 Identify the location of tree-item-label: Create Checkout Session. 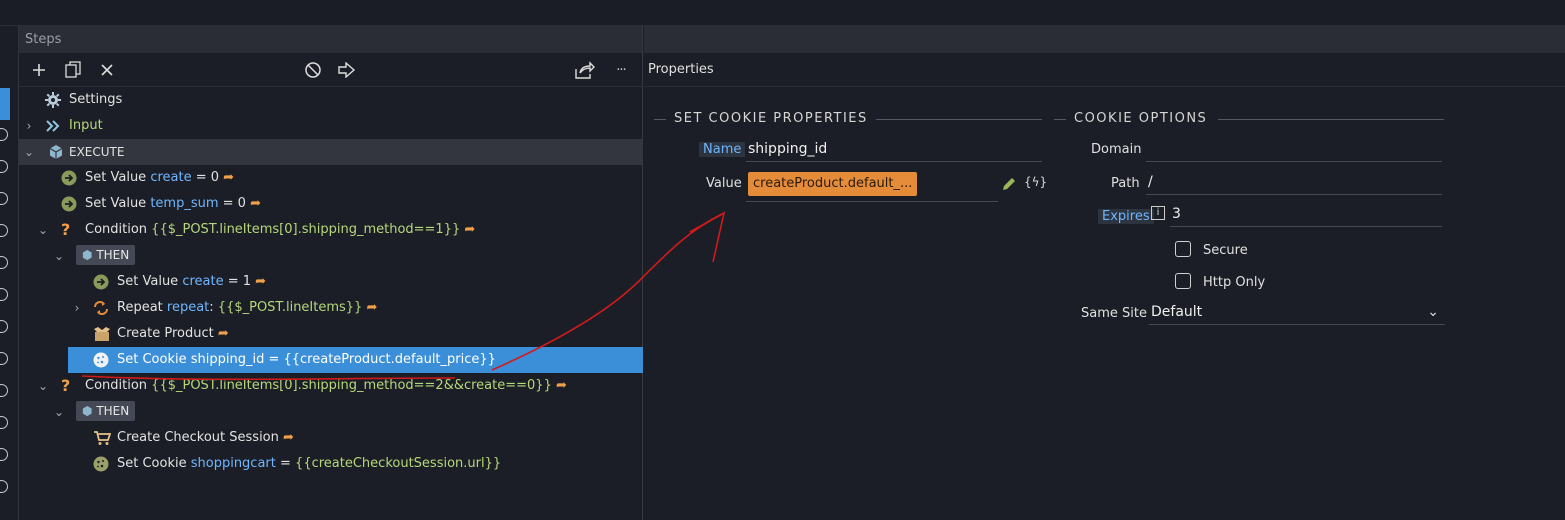
(198, 437).